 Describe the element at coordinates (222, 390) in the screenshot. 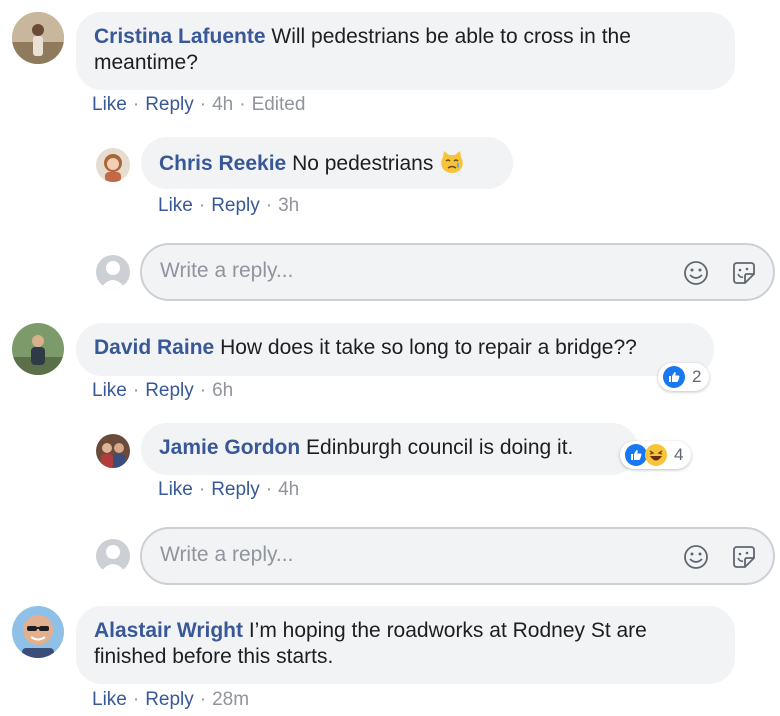

I see `timestamp: 6h` at that location.